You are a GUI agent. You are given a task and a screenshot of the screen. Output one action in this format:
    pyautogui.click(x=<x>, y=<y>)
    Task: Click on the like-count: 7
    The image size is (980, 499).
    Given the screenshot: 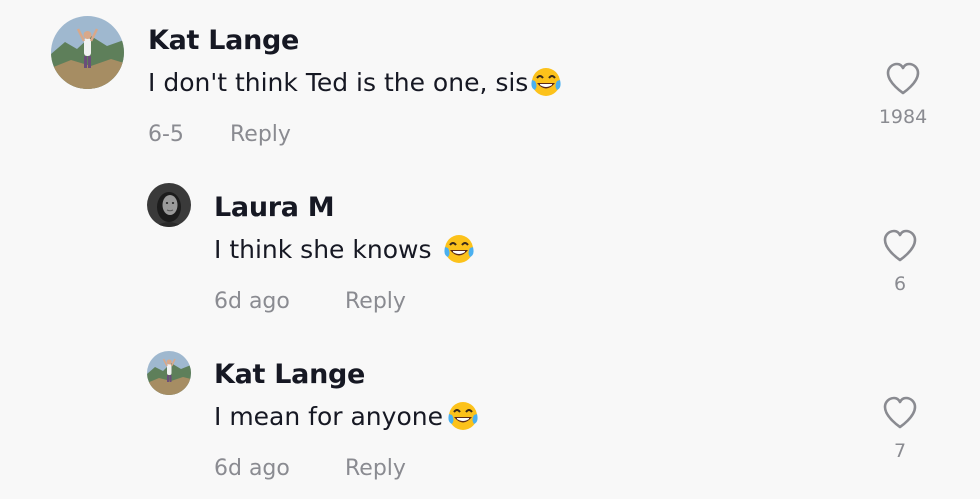 What is the action you would take?
    pyautogui.click(x=900, y=451)
    